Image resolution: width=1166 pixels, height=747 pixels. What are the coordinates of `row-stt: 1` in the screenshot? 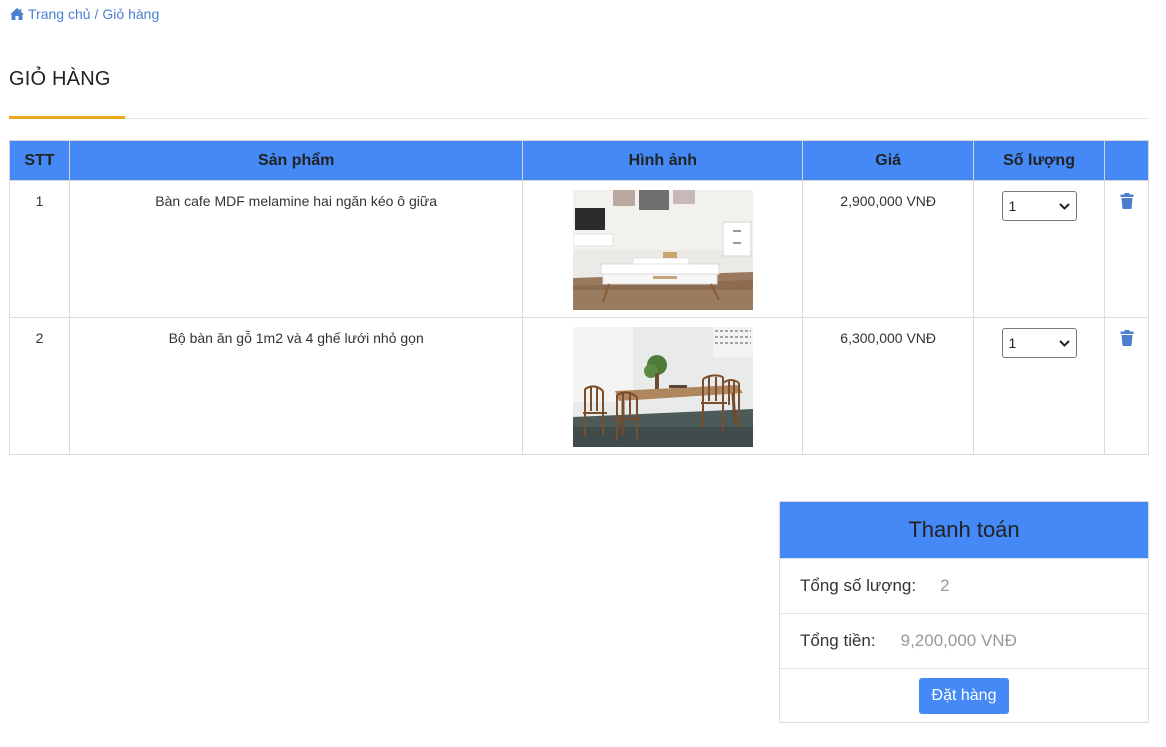 It's located at (39, 249).